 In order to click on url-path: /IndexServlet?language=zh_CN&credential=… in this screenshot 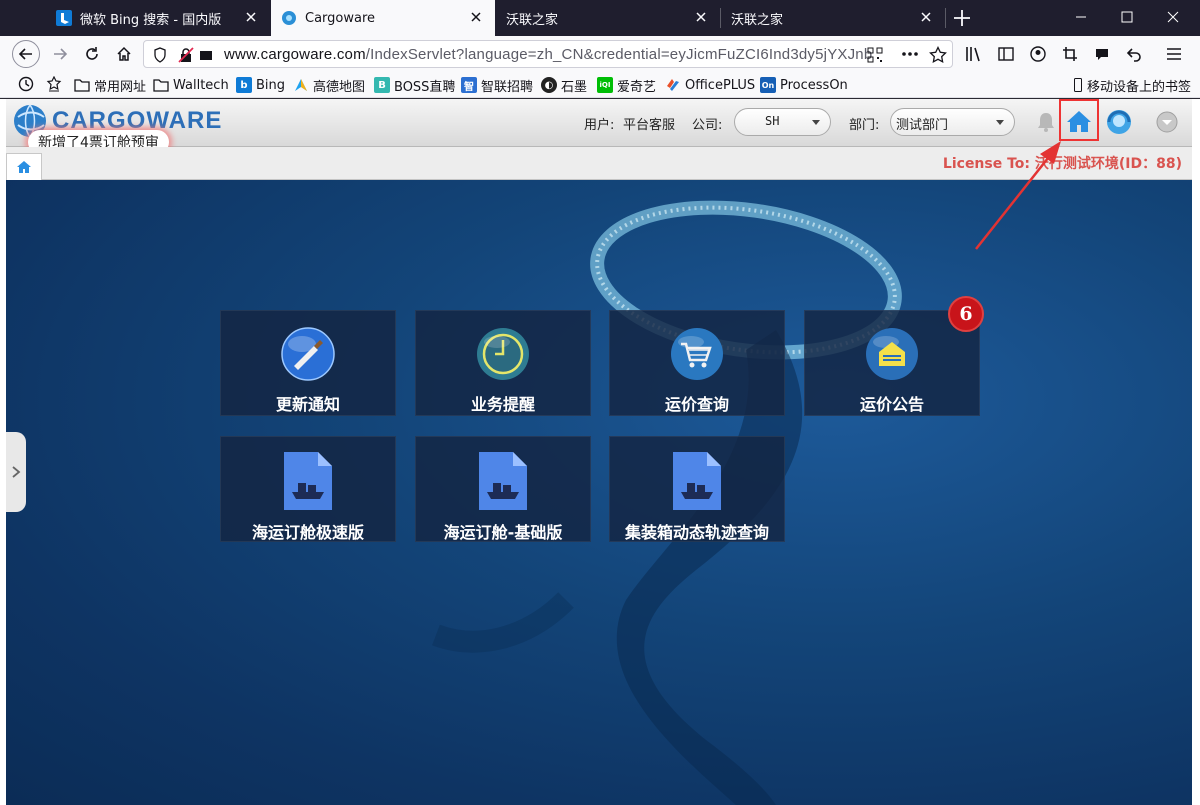, I will do `click(619, 54)`.